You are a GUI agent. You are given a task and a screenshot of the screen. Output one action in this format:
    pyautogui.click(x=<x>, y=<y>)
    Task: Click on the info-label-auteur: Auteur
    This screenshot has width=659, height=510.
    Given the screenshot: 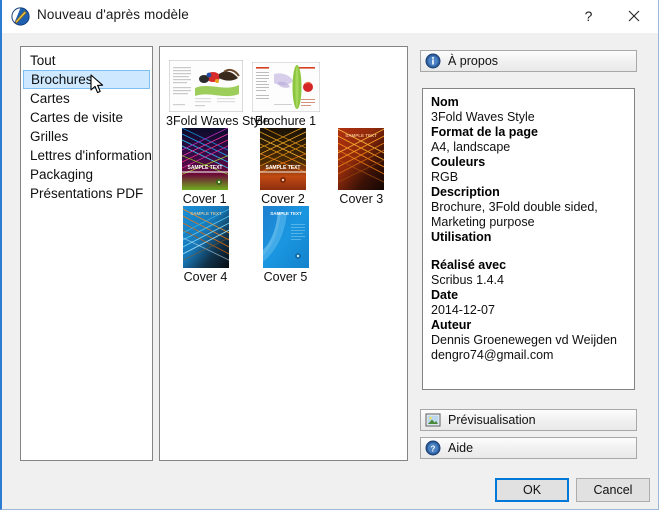 What is the action you would take?
    pyautogui.click(x=451, y=325)
    